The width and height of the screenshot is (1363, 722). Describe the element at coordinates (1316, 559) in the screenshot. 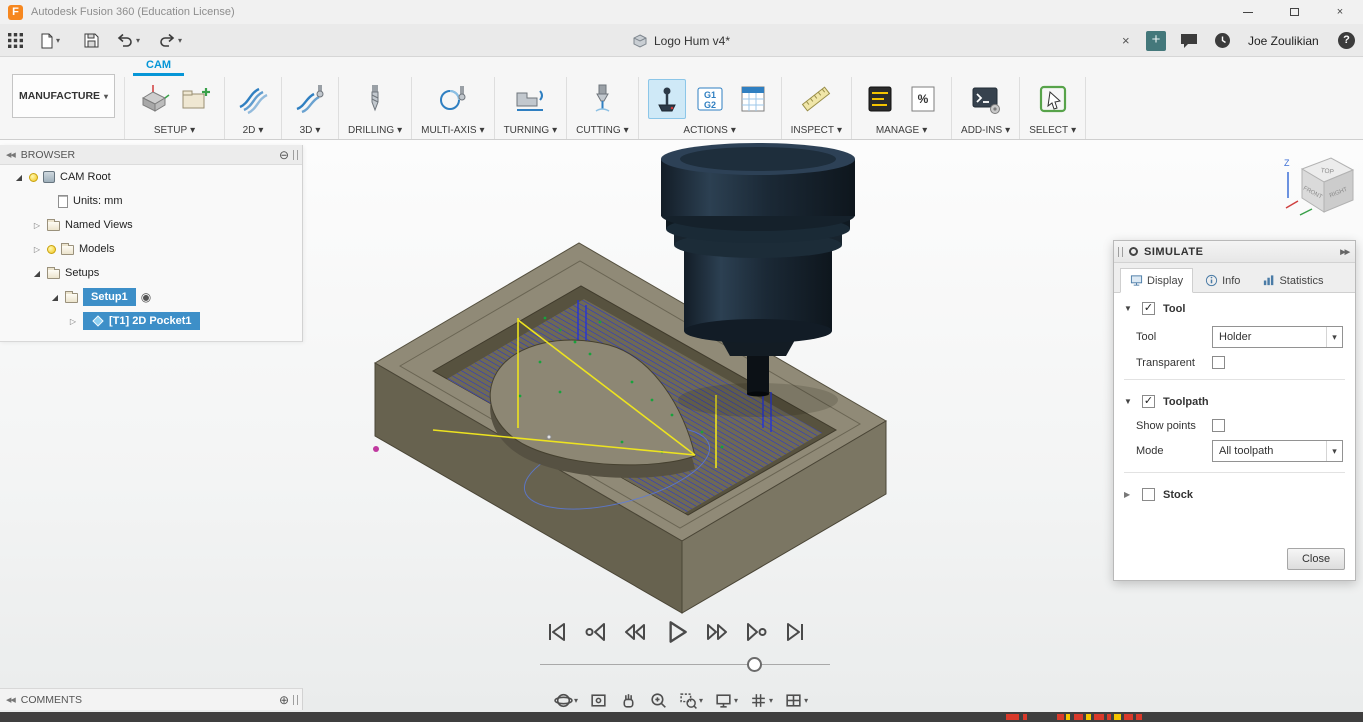

I see `close-button: Close` at that location.